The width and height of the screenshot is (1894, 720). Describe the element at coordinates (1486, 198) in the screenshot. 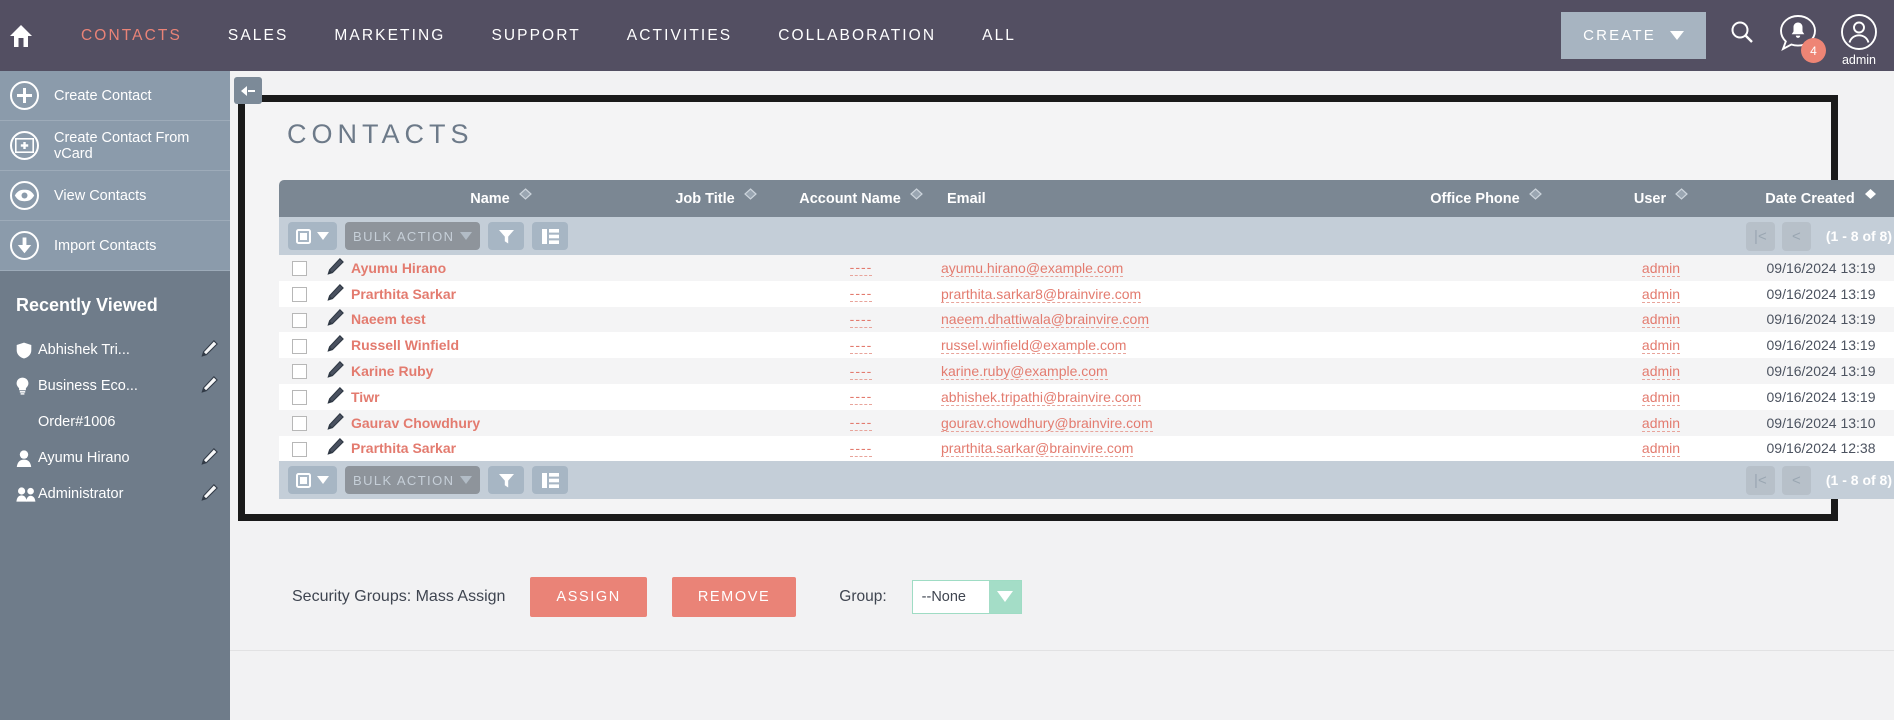

I see `col-header-office-phone: Office Phone` at that location.